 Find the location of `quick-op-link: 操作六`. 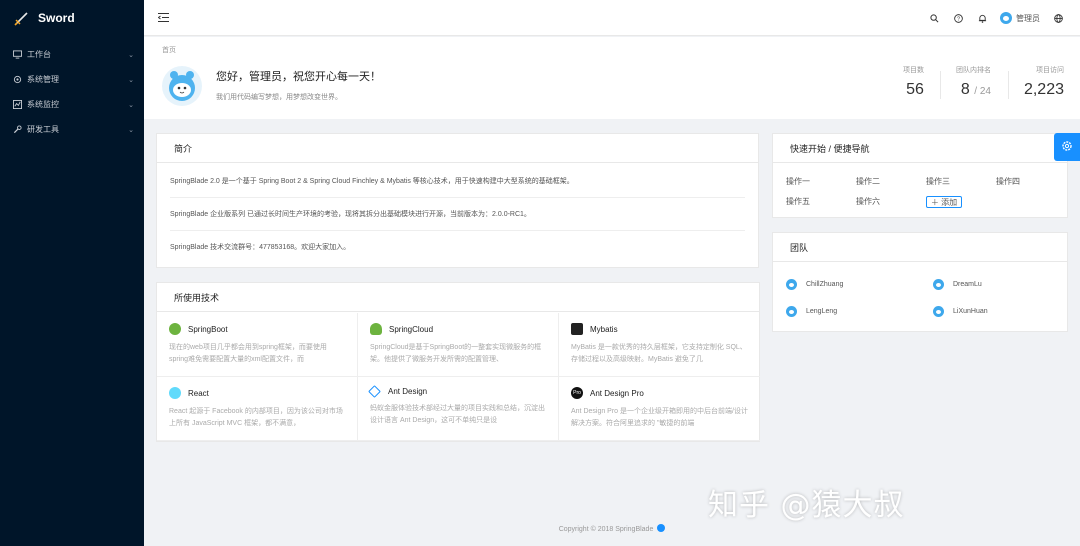

quick-op-link: 操作六 is located at coordinates (891, 202).